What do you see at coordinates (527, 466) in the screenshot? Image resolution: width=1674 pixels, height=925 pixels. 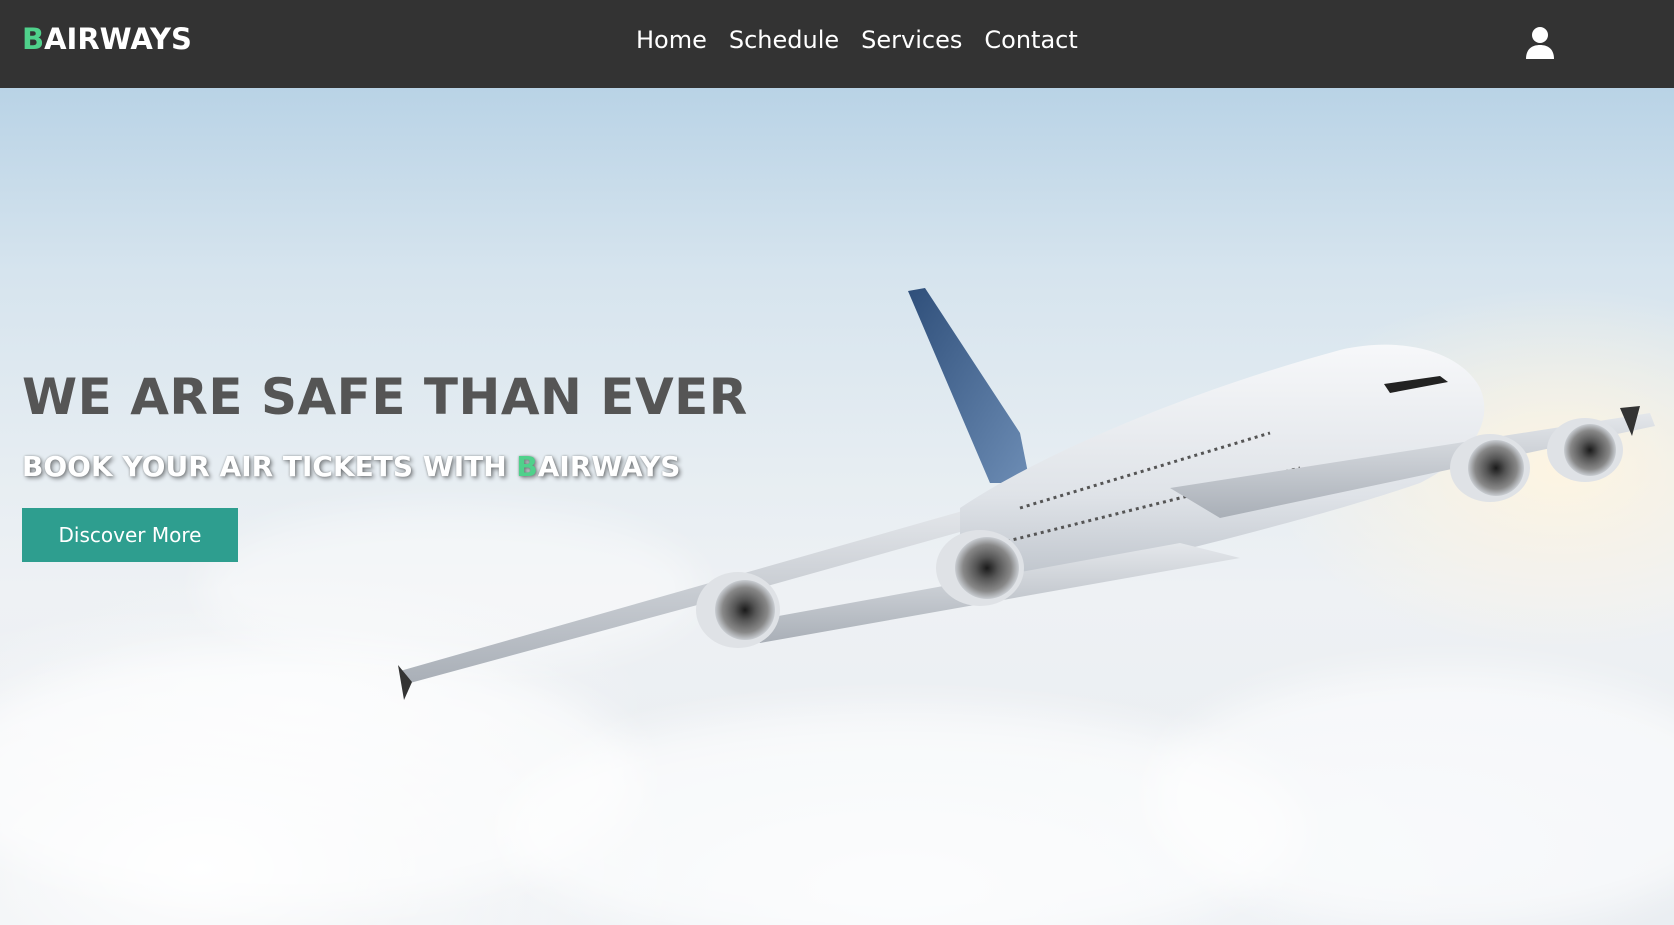 I see `hero-subtitle-accent: B` at bounding box center [527, 466].